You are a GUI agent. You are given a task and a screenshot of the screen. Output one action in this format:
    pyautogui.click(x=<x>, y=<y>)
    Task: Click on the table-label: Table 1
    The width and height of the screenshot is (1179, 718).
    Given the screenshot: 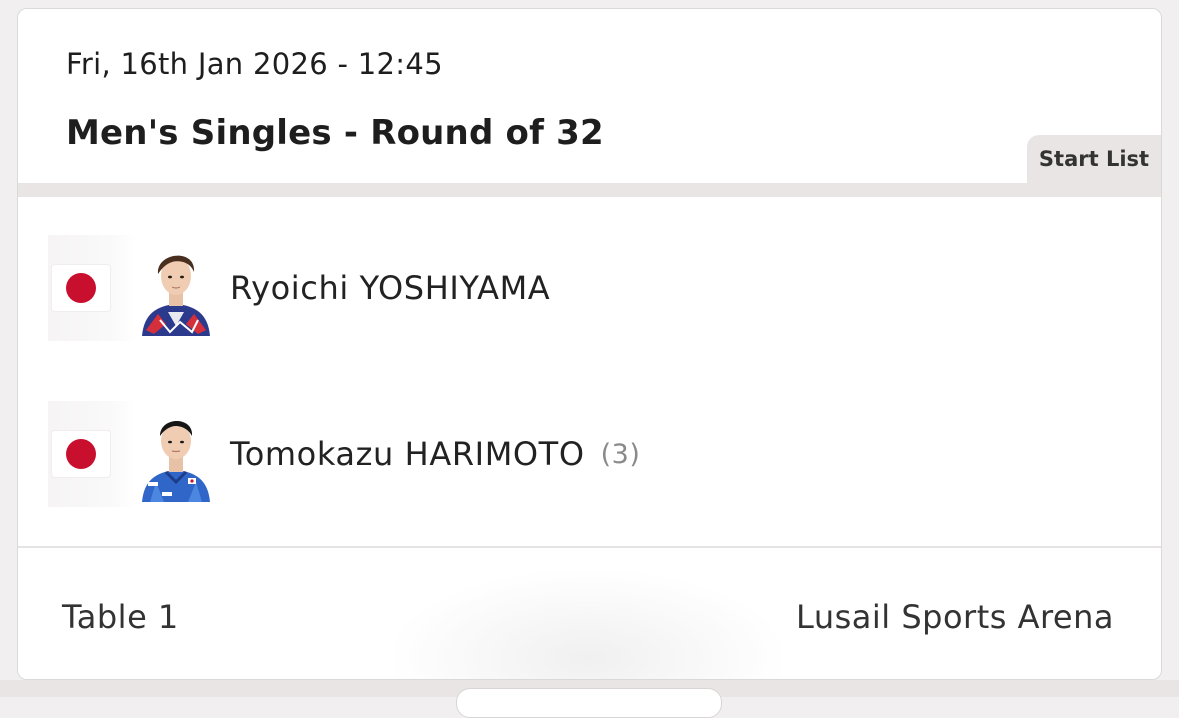 What is the action you would take?
    pyautogui.click(x=120, y=617)
    